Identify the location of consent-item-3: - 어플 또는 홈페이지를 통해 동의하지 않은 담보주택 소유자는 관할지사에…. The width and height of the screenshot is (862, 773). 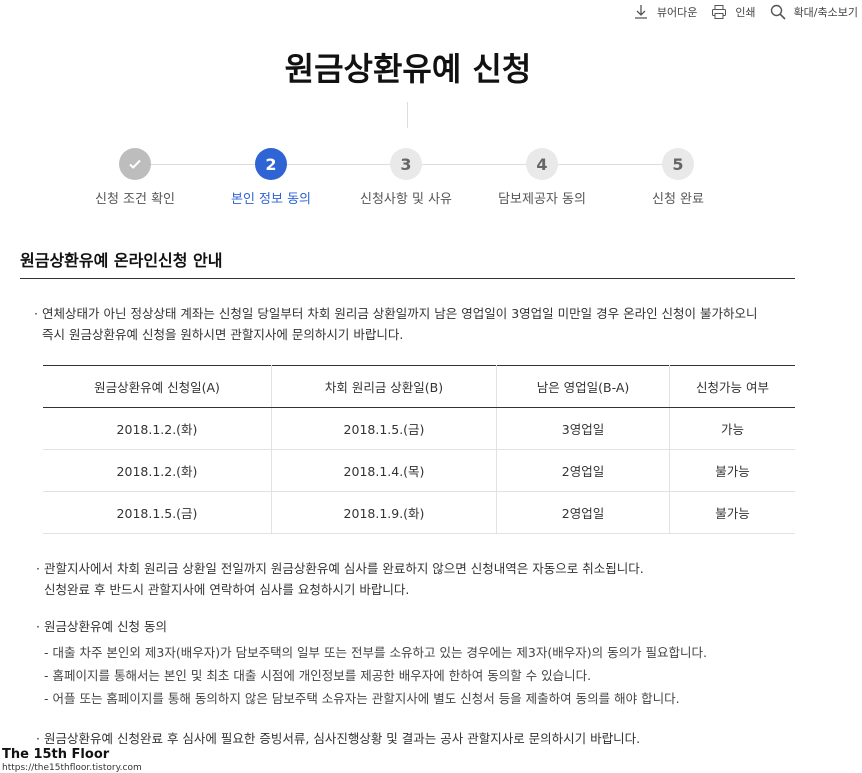
(362, 698).